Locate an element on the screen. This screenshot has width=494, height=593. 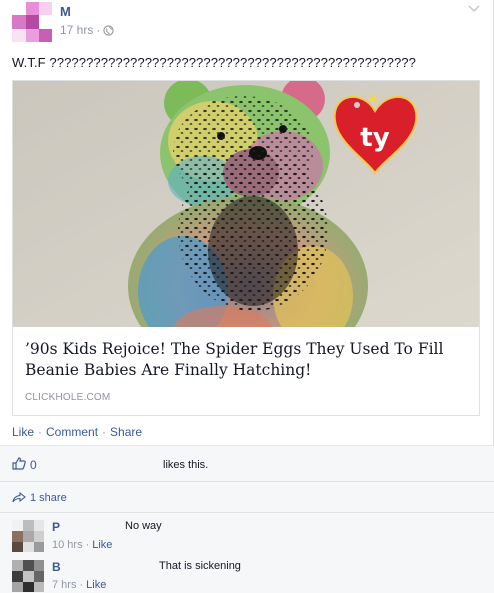
comment-text: That is sickening is located at coordinates (200, 566).